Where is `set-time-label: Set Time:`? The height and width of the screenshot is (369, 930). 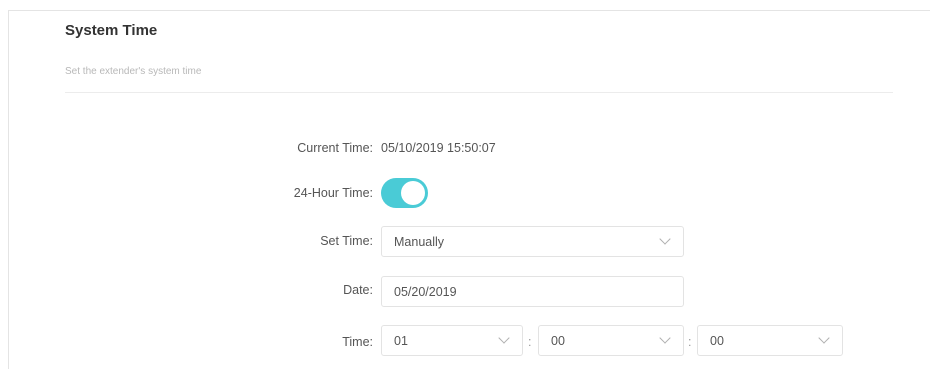
set-time-label: Set Time: is located at coordinates (346, 241).